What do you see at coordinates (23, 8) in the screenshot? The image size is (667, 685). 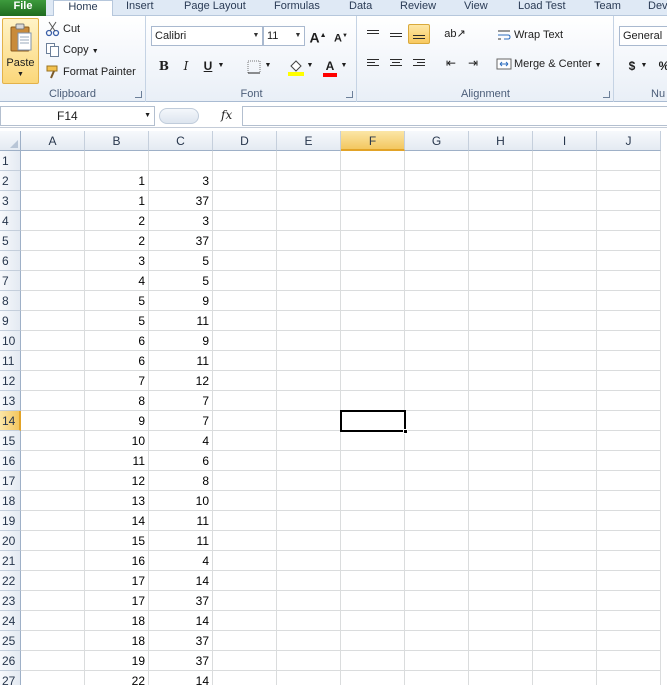 I see `tab-file: File` at bounding box center [23, 8].